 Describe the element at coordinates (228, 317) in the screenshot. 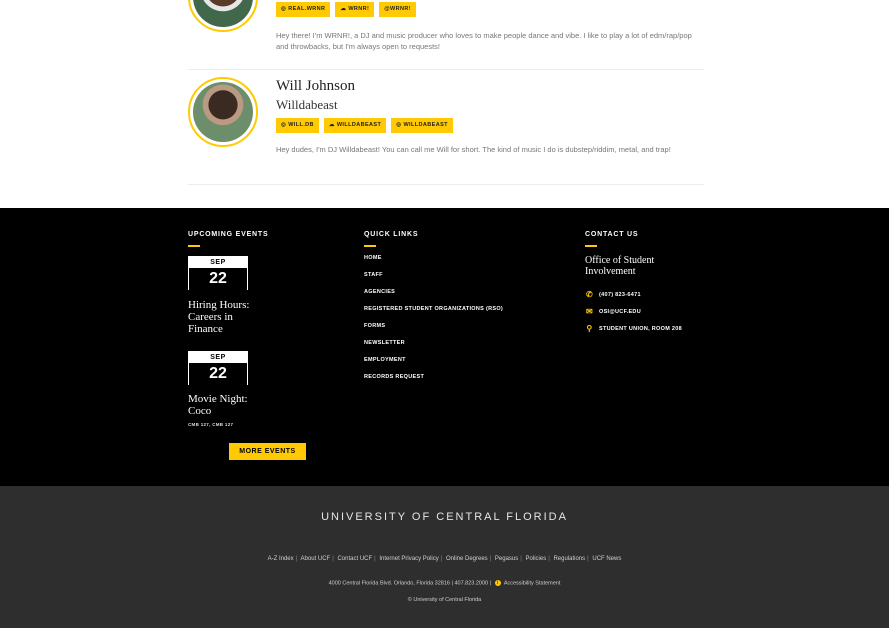

I see `event-title: Hiring Hours: Careers in Finance` at that location.